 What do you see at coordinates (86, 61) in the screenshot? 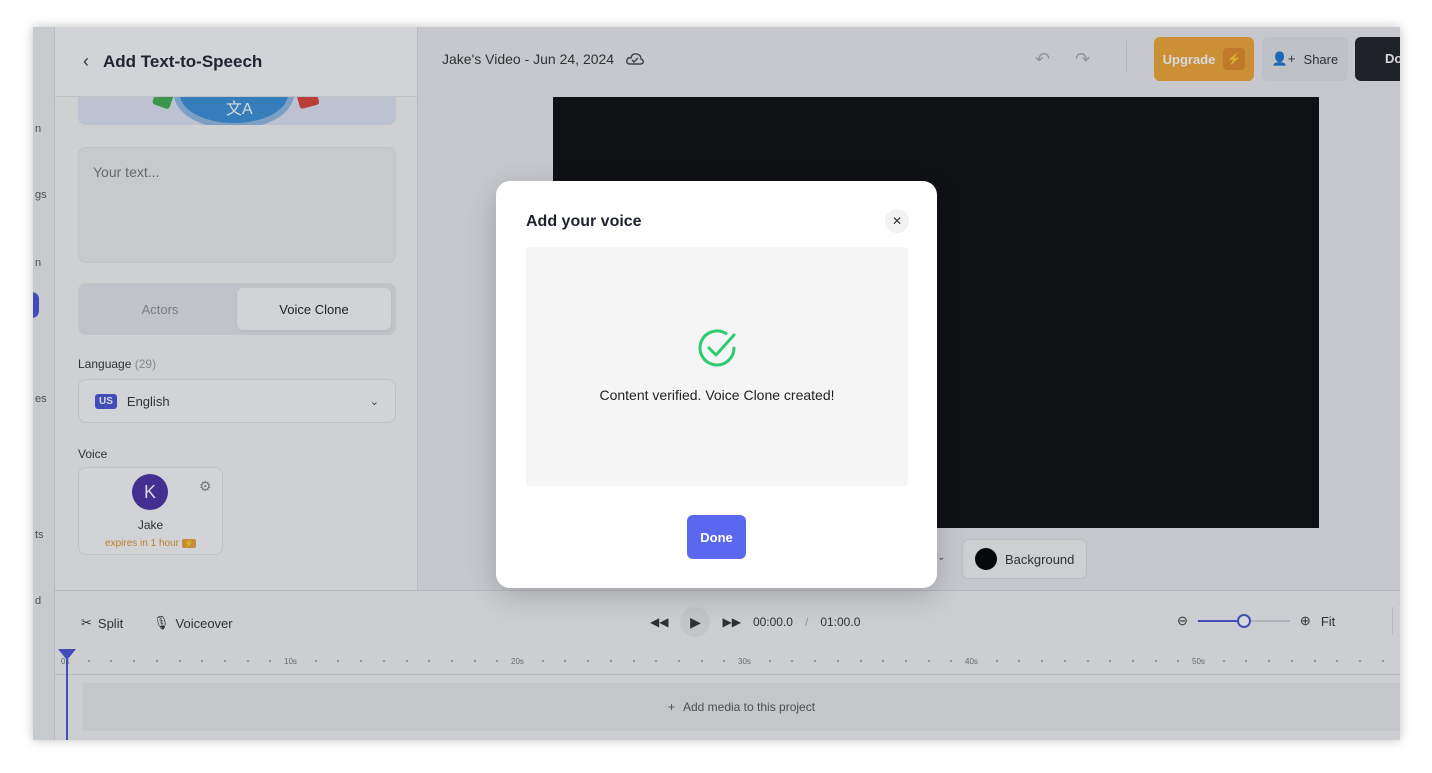
I see `chevron-left-icon: ‹` at bounding box center [86, 61].